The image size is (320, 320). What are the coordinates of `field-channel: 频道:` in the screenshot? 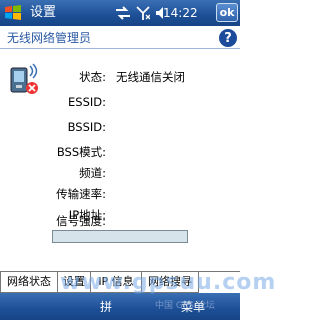 It's located at (120, 173).